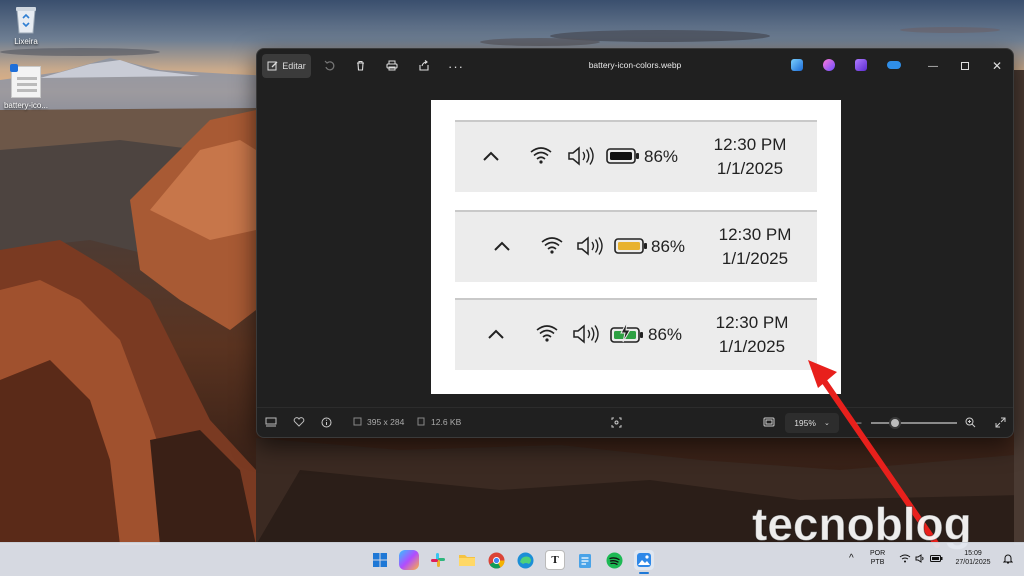 Image resolution: width=1024 pixels, height=576 pixels. What do you see at coordinates (525, 560) in the screenshot?
I see `edge-icon` at bounding box center [525, 560].